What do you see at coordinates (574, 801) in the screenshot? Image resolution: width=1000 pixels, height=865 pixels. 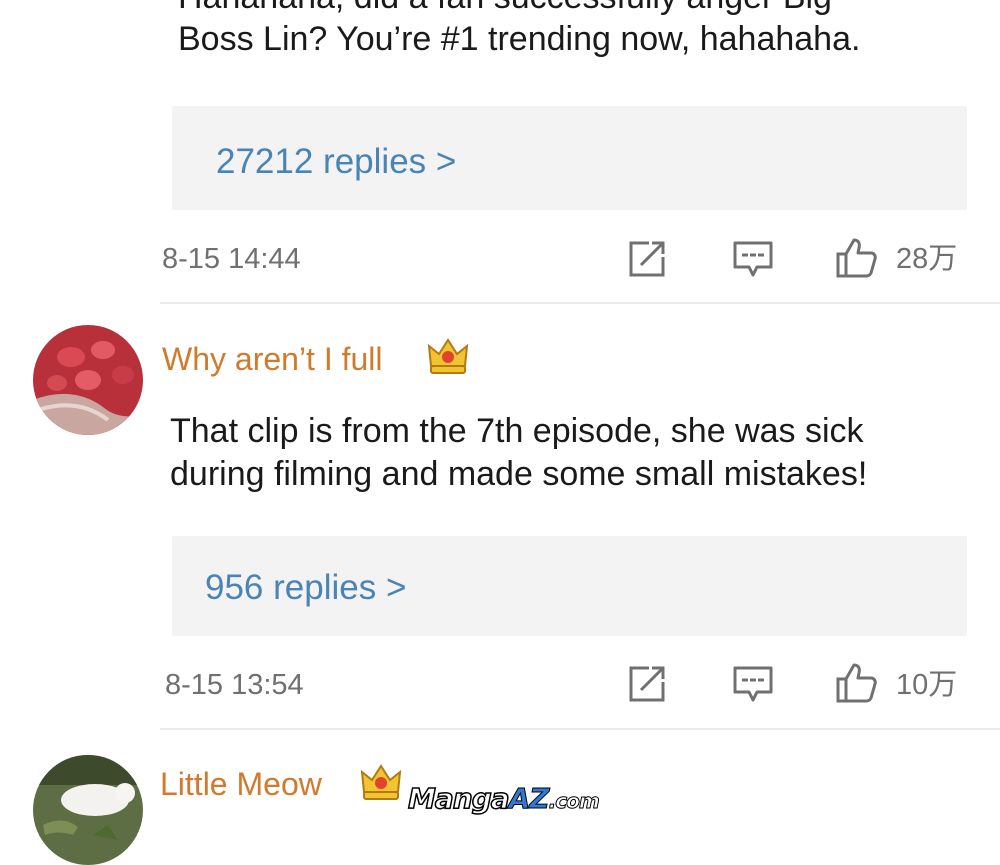 I see `watermark-suffix: .com` at bounding box center [574, 801].